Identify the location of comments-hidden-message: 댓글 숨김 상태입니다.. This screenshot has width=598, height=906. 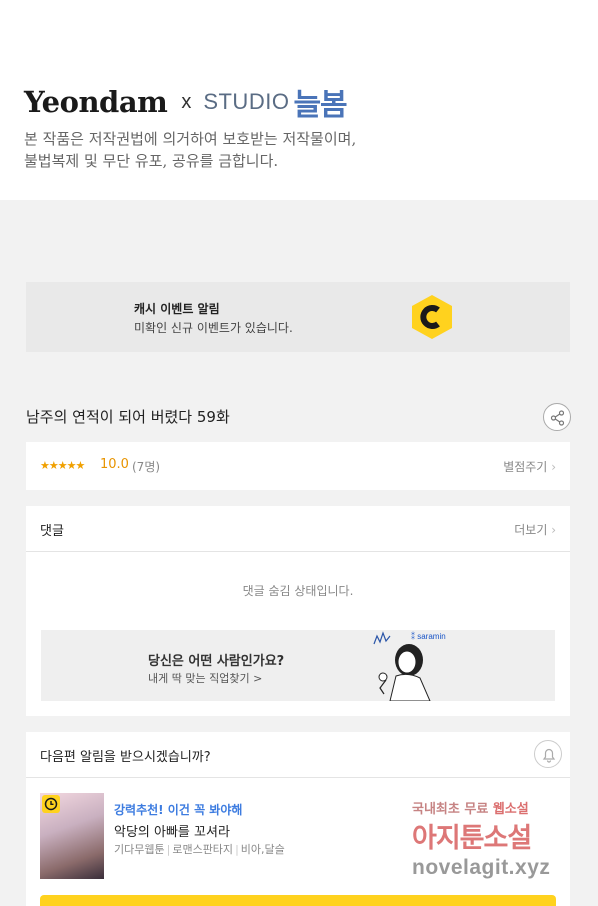
(298, 591).